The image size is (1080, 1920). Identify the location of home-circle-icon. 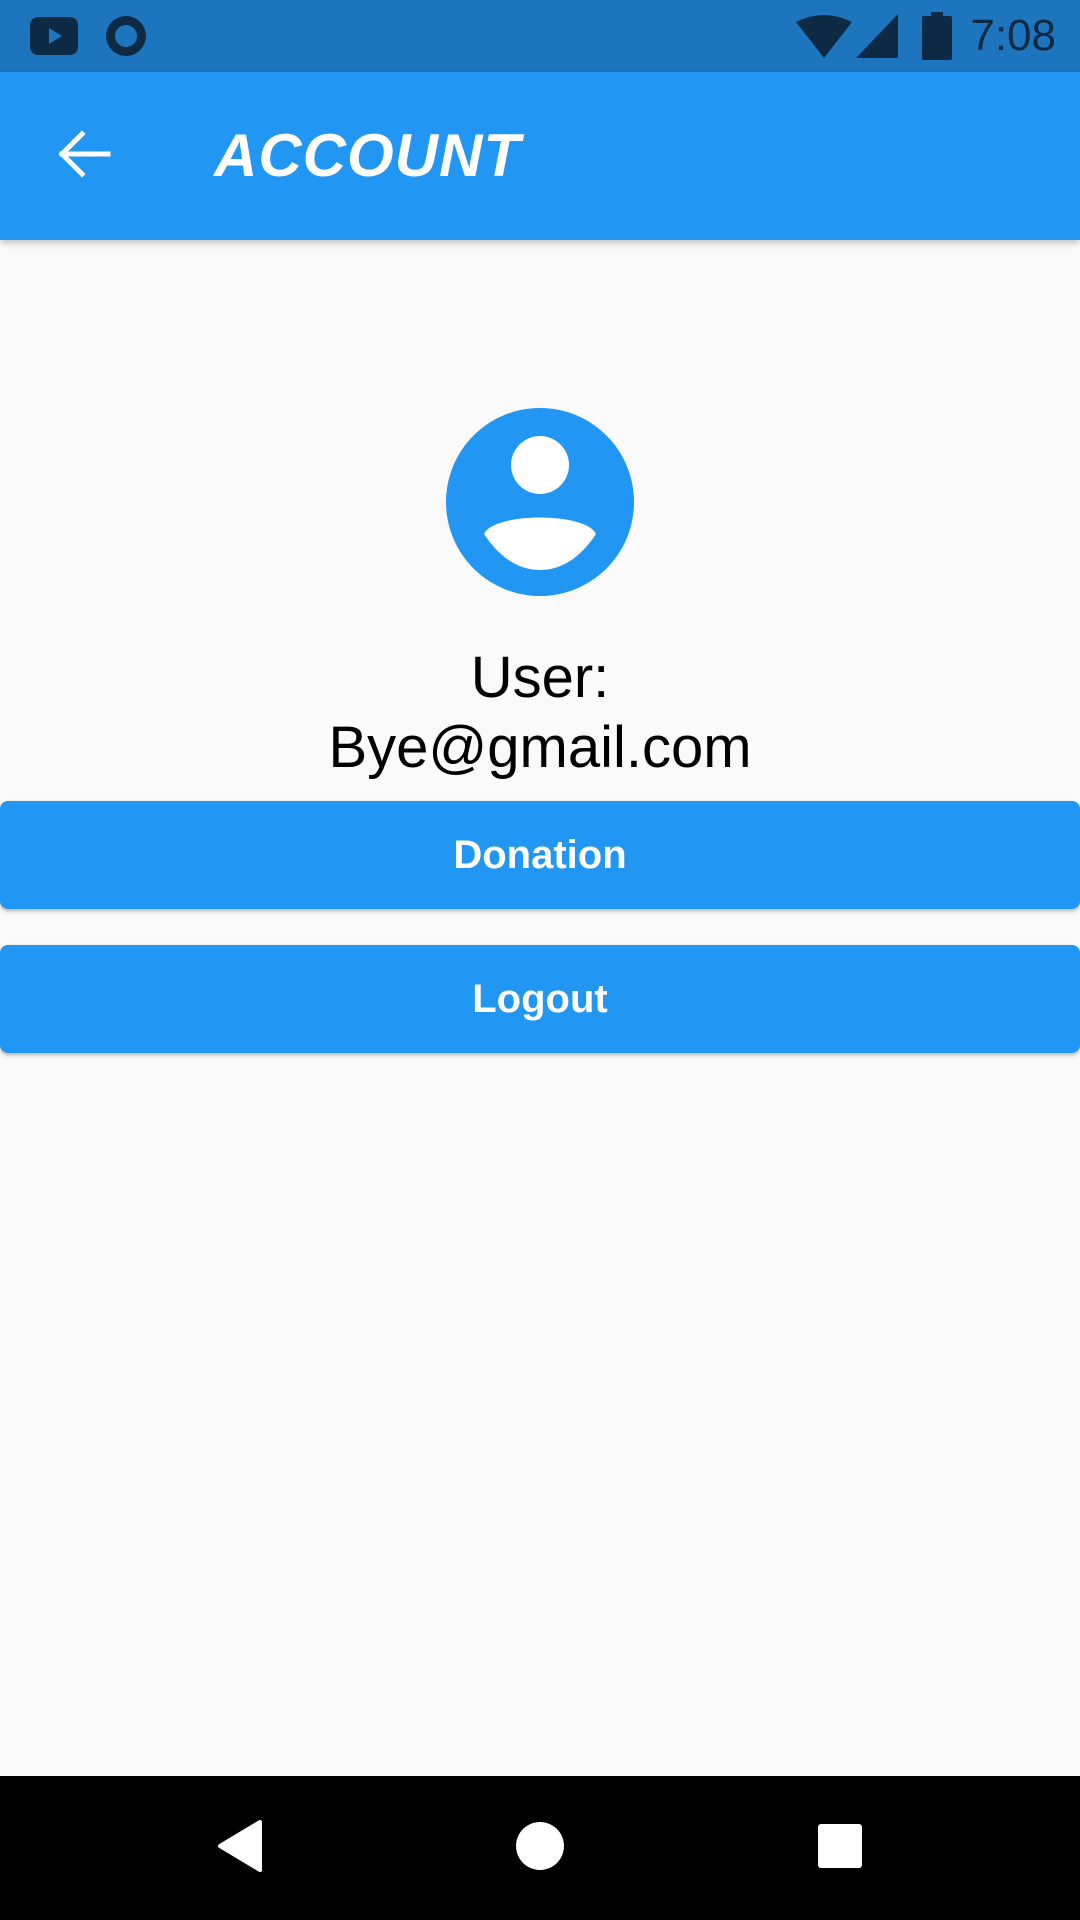
(540, 1848).